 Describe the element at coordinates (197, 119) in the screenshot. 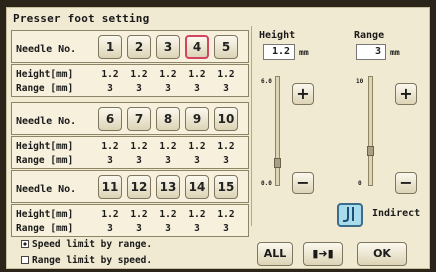

I see `needle-button-9: 9` at that location.